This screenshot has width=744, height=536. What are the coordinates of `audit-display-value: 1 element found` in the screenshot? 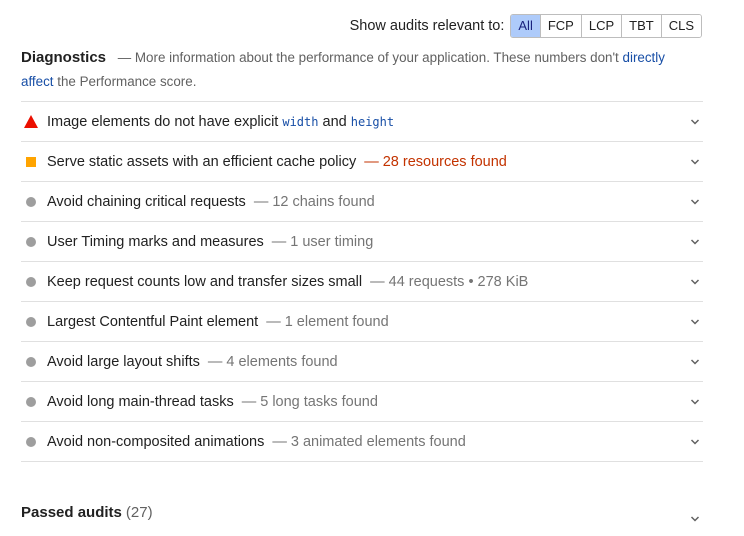 It's located at (336, 321).